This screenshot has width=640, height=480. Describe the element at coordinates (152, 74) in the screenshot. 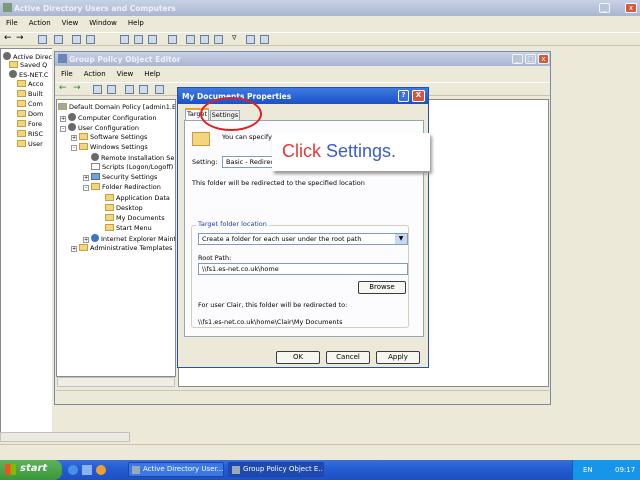

I see `gpo-menu-help: Help` at that location.